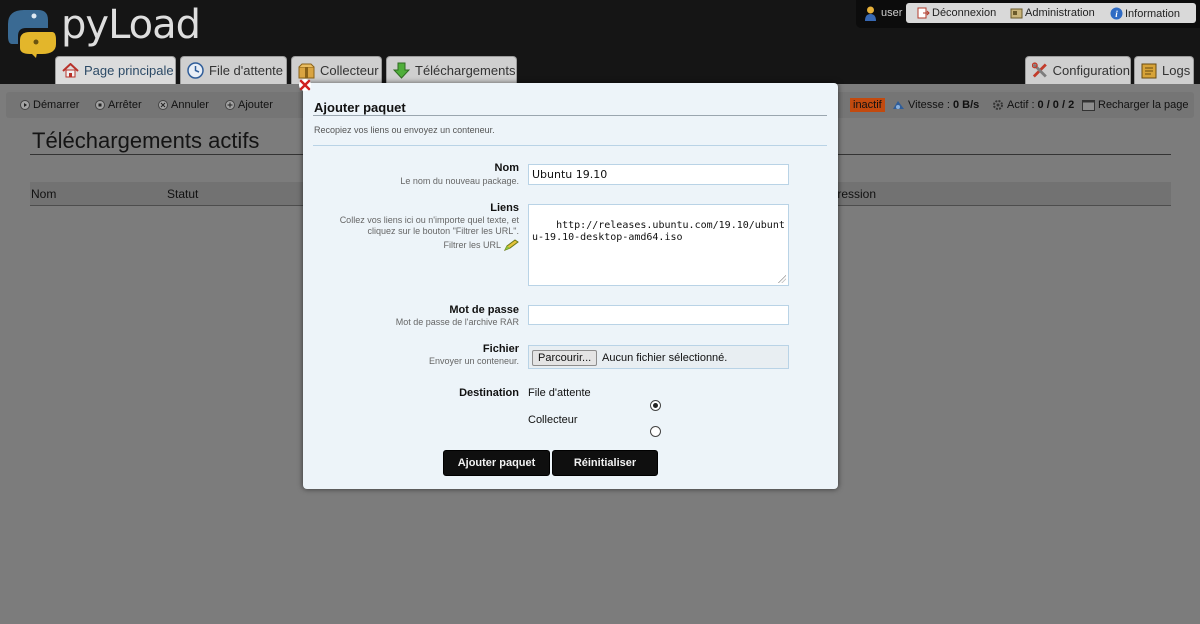 Image resolution: width=1200 pixels, height=624 pixels. What do you see at coordinates (465, 70) in the screenshot?
I see `tab-downloads-label: Téléchargements` at bounding box center [465, 70].